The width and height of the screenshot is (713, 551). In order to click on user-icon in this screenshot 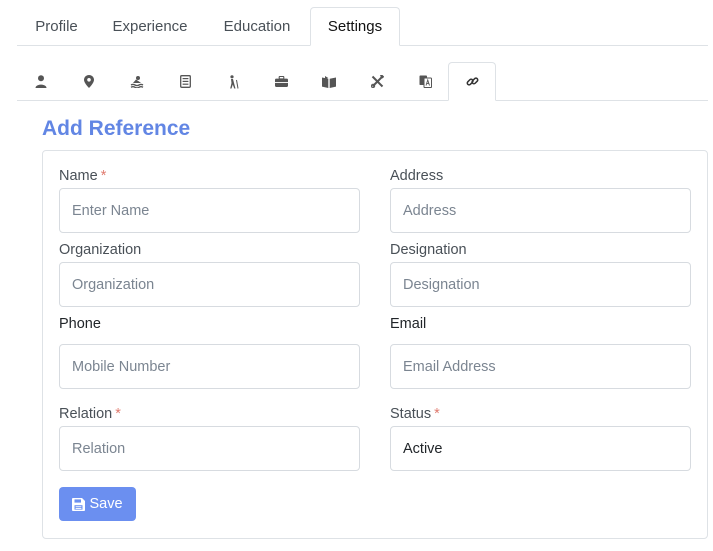, I will do `click(41, 81)`.